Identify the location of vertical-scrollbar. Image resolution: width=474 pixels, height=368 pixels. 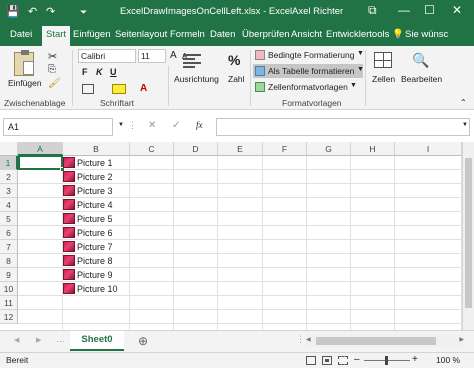
(468, 236).